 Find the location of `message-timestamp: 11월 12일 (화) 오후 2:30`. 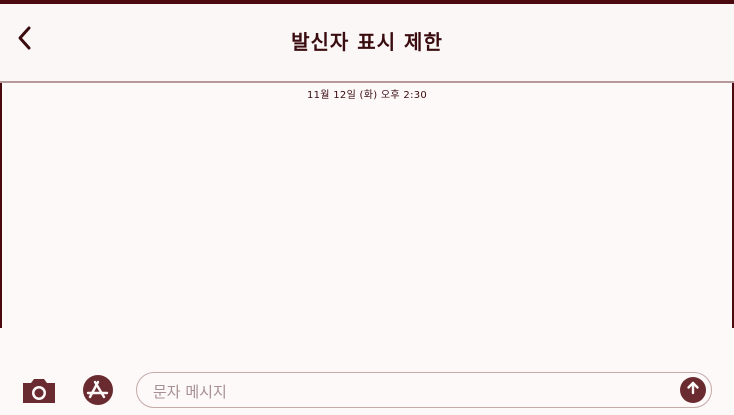

message-timestamp: 11월 12일 (화) 오후 2:30 is located at coordinates (367, 95).